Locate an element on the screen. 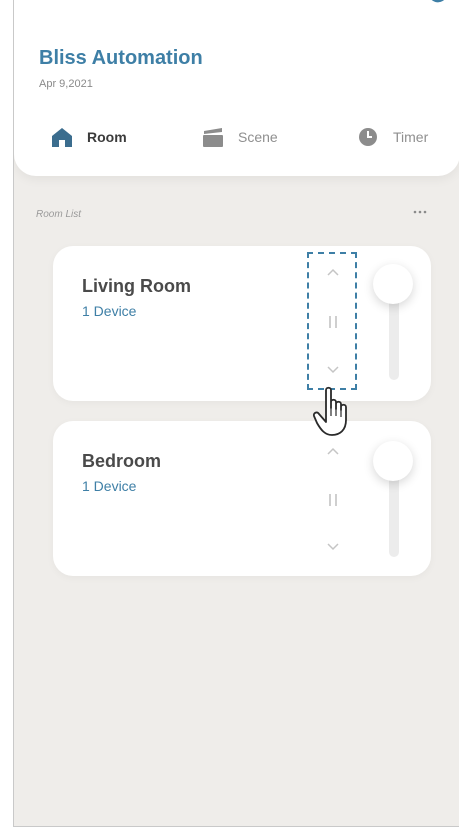 The image size is (459, 839). tab-timer-label: Timer is located at coordinates (411, 137).